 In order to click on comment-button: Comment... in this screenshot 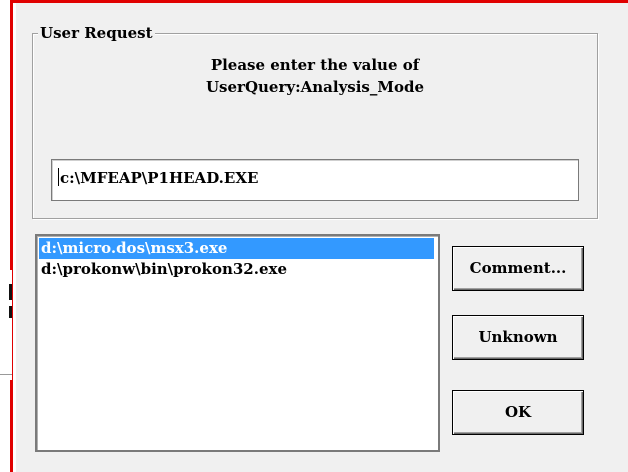, I will do `click(518, 268)`.